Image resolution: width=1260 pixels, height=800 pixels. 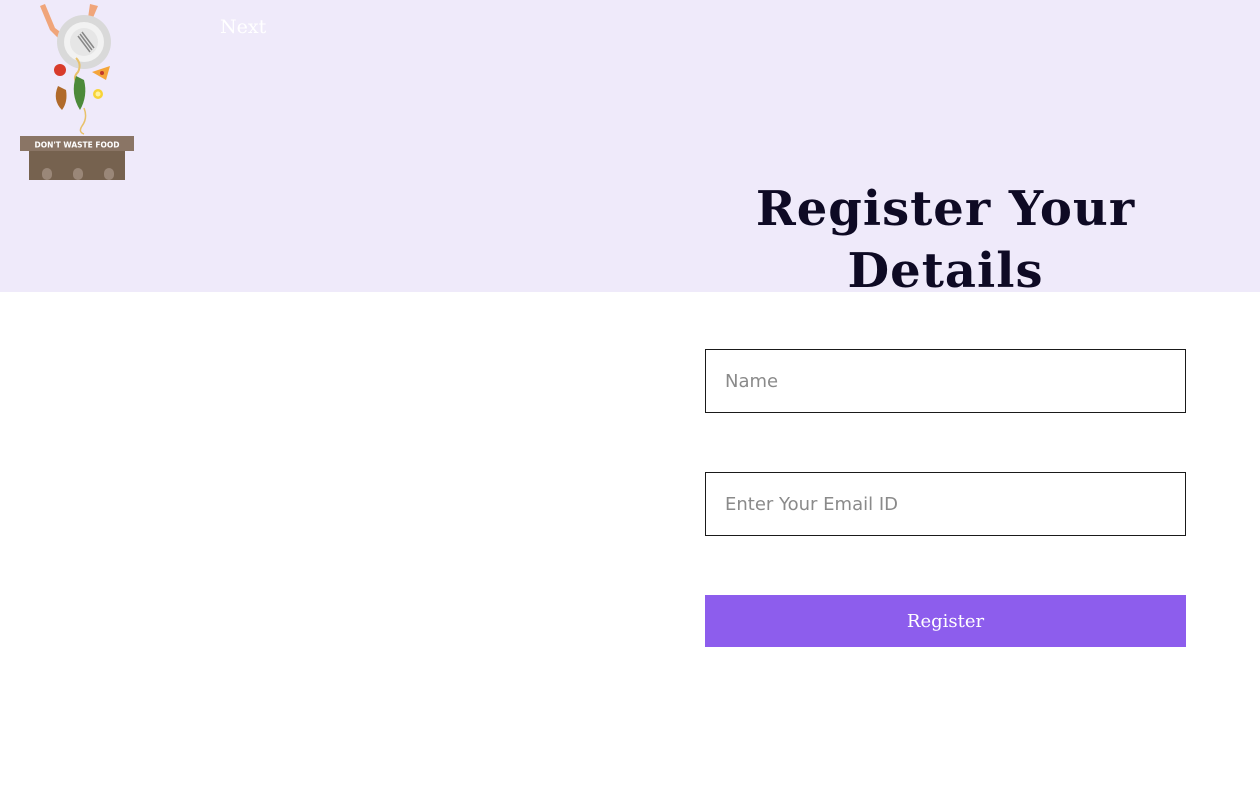 I want to click on logo-banner-text: DON'T WASTE FOOD, so click(x=77, y=145).